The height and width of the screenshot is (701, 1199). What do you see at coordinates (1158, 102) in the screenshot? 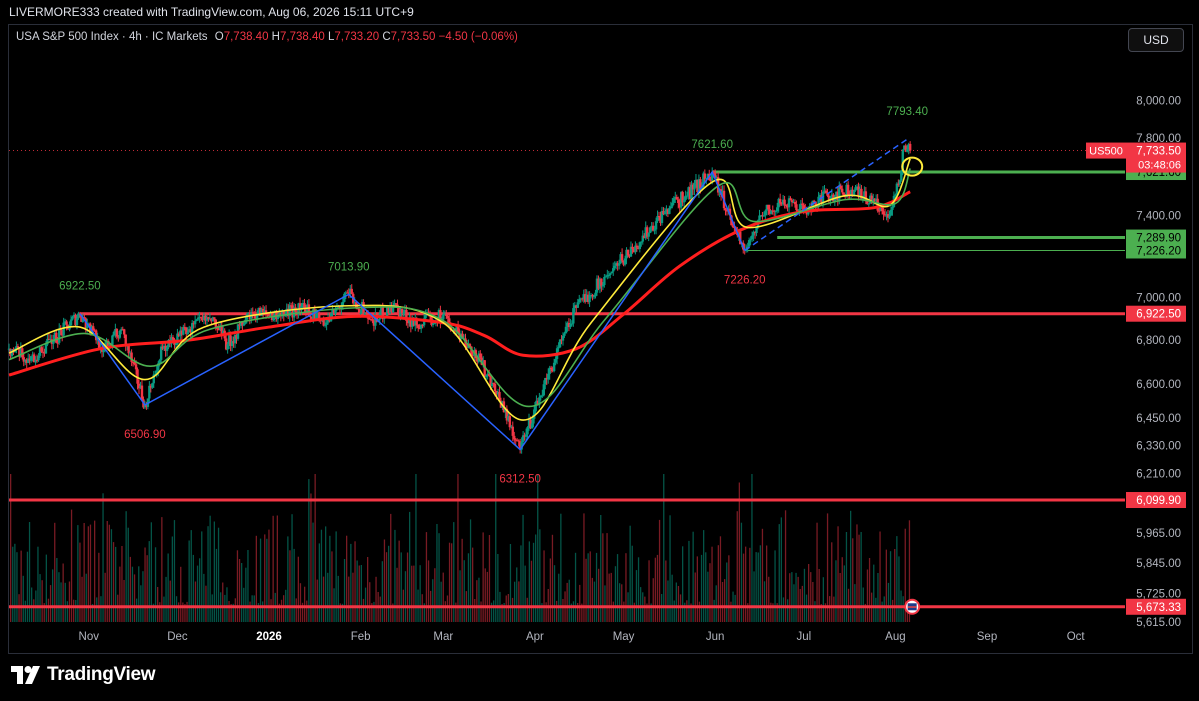
I see `y-tick-label: 8,000.00` at bounding box center [1158, 102].